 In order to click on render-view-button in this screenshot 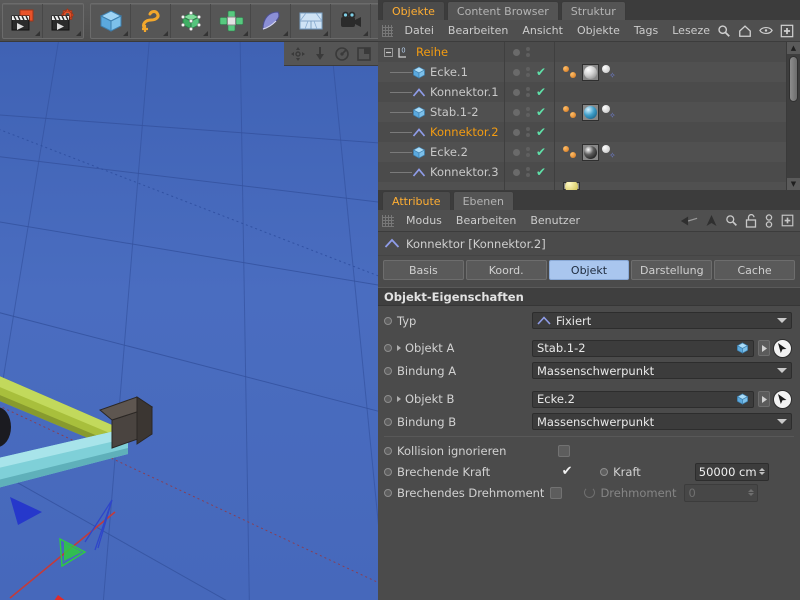, I will do `click(23, 20)`.